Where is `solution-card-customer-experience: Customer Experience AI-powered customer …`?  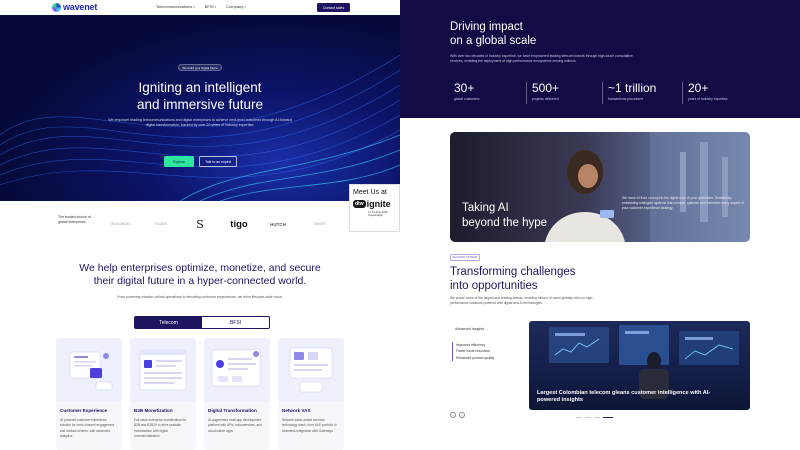 solution-card-customer-experience: Customer Experience AI-powered customer … is located at coordinates (89, 394).